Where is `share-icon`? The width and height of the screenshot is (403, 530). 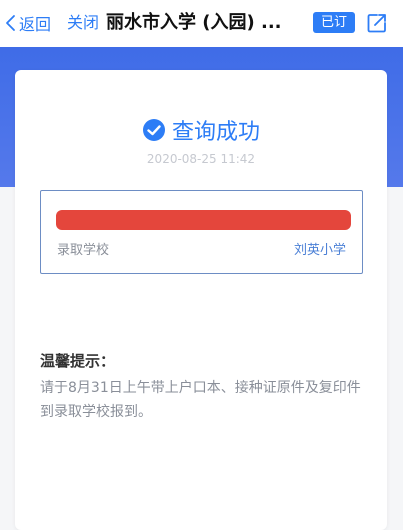 share-icon is located at coordinates (376, 23).